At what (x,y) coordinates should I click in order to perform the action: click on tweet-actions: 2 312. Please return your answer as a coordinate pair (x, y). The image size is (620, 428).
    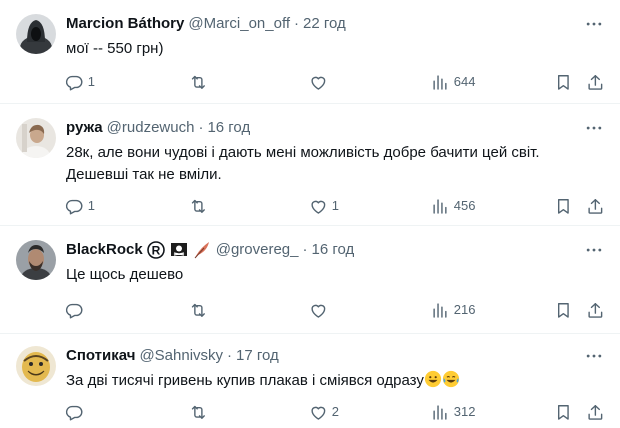
    Looking at the image, I should click on (334, 412).